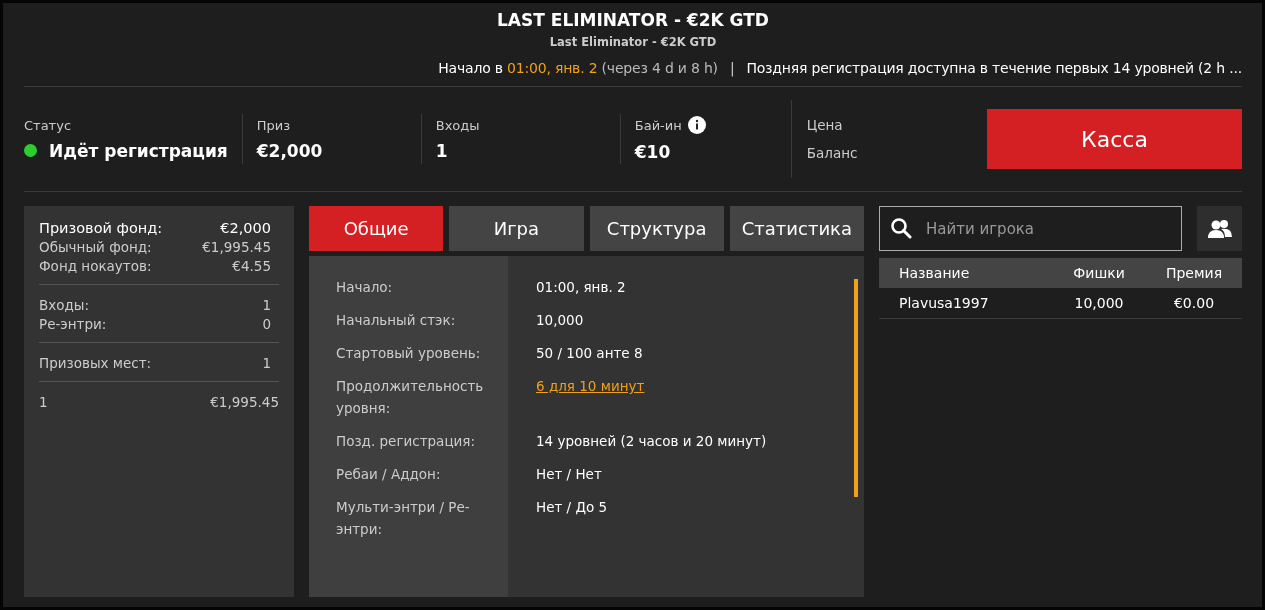 The width and height of the screenshot is (1265, 610). Describe the element at coordinates (406, 441) in the screenshot. I see `detail-label: Позд. регистрация:` at that location.